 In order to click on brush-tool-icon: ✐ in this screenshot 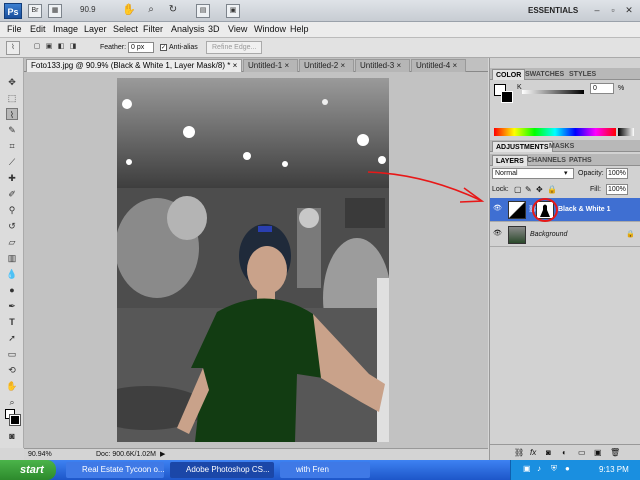, I will do `click(12, 194)`.